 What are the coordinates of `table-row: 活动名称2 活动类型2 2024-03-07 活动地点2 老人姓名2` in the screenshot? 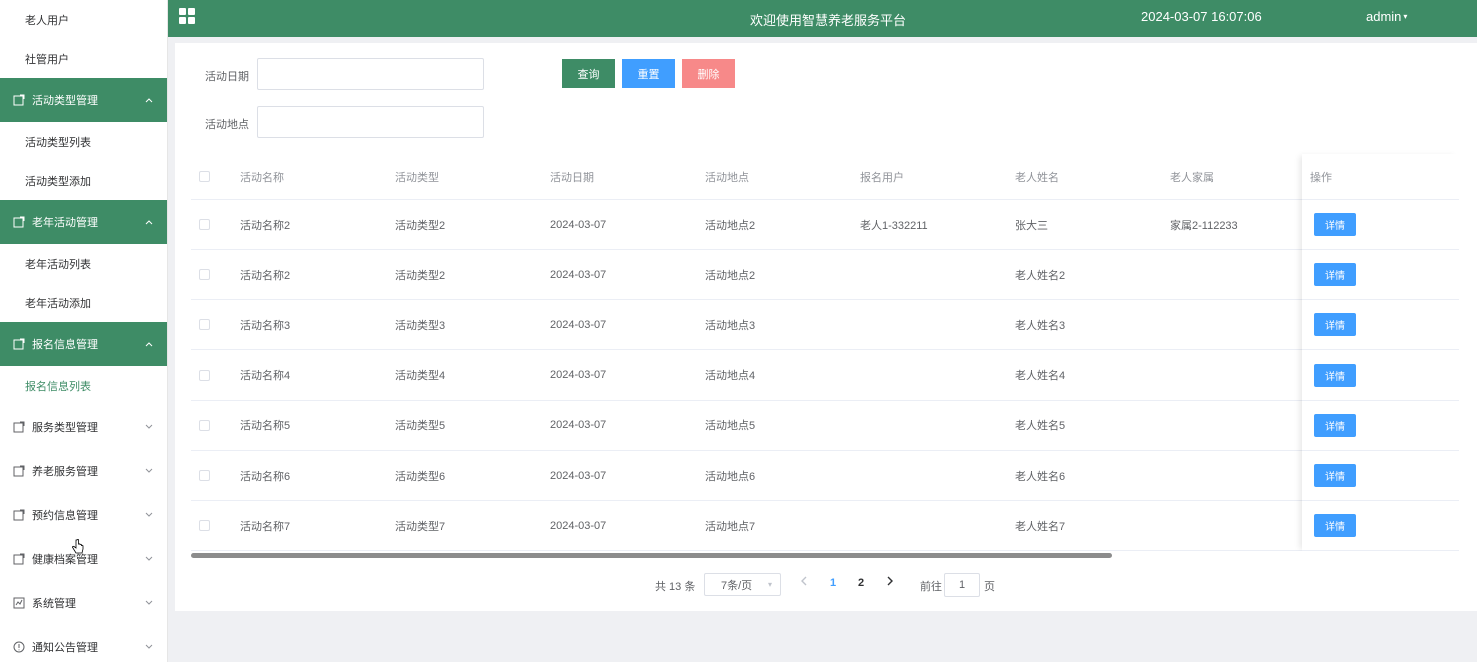 It's located at (825, 275).